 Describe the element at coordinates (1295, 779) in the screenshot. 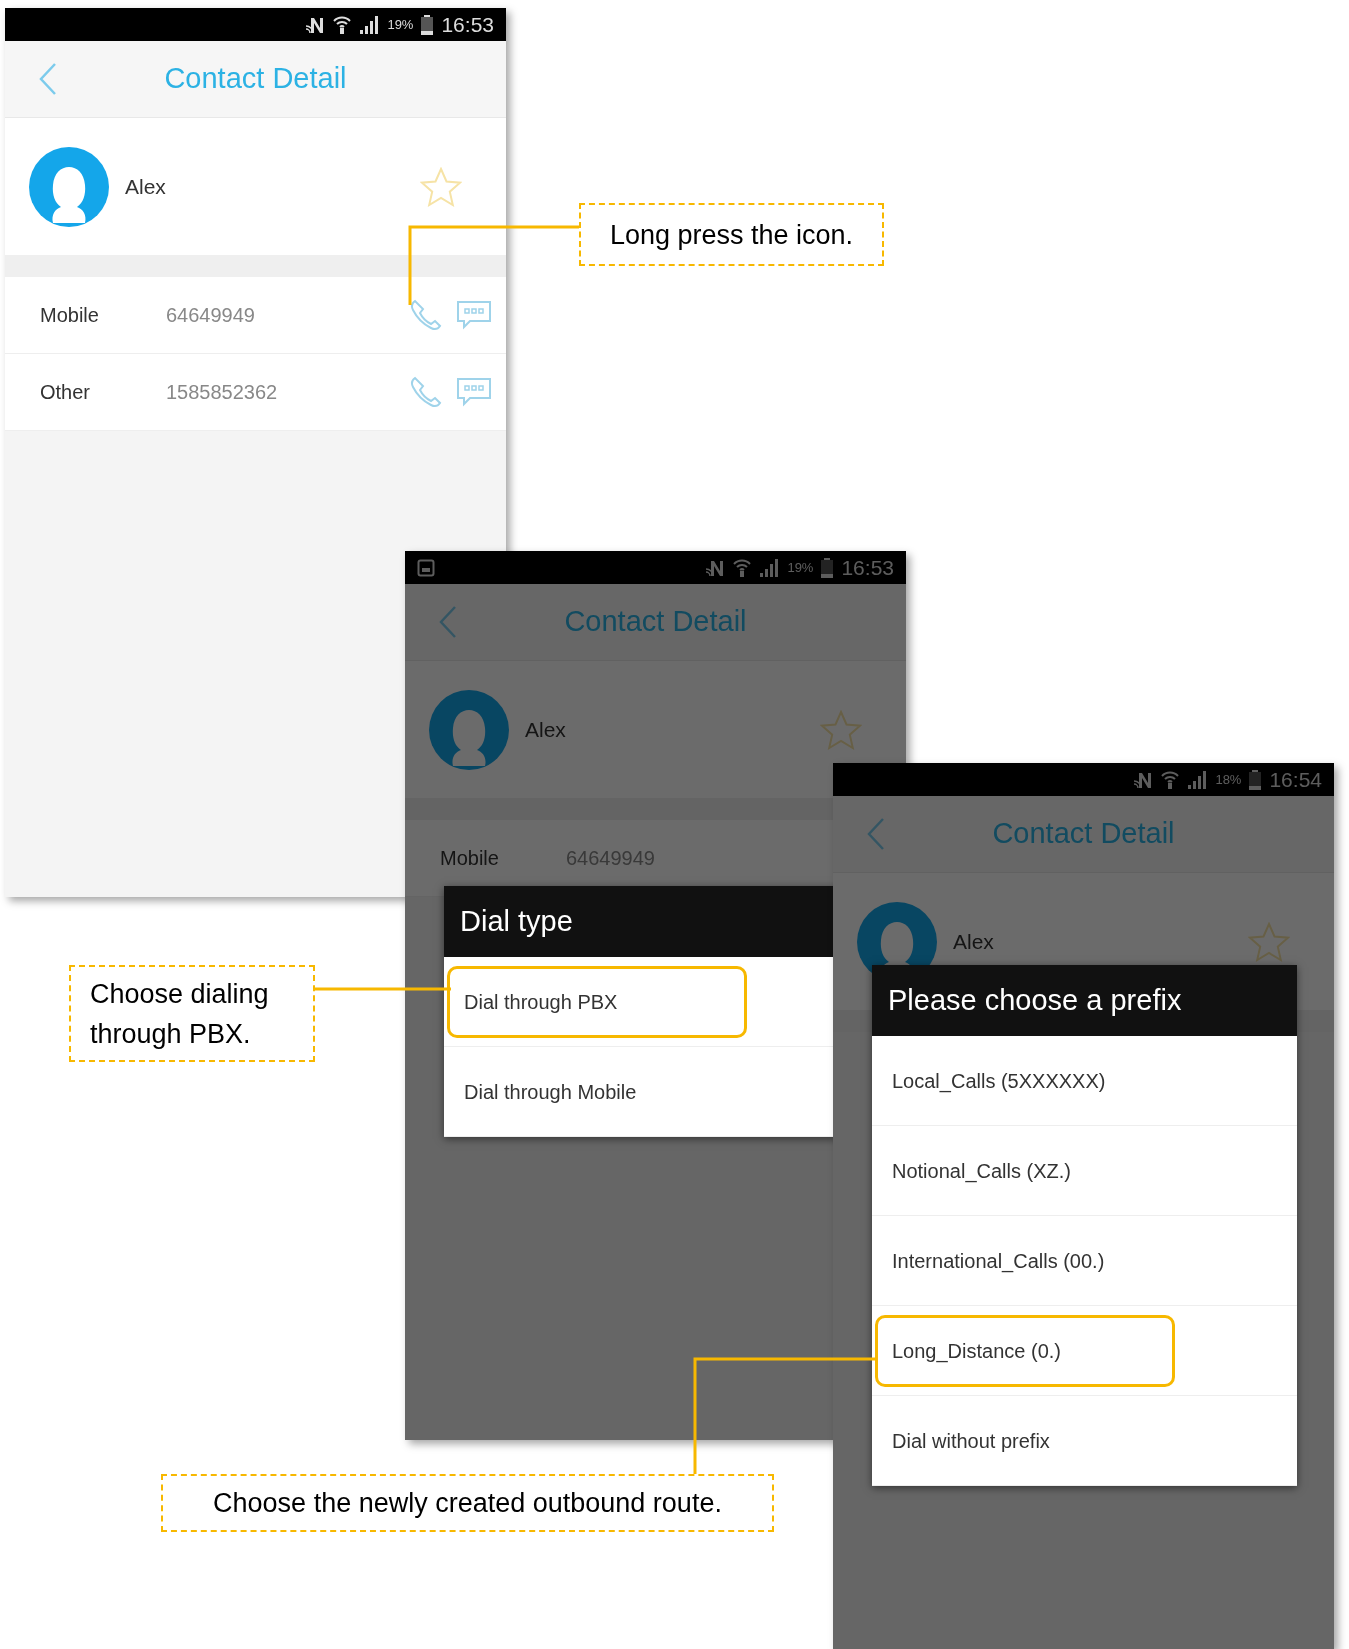

I see `status-time: 16:54` at that location.